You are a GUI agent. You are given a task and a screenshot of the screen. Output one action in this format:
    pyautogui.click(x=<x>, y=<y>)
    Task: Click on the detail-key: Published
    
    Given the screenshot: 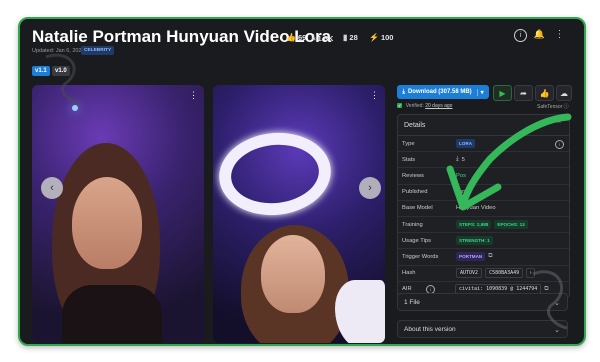 What is the action you would take?
    pyautogui.click(x=415, y=192)
    